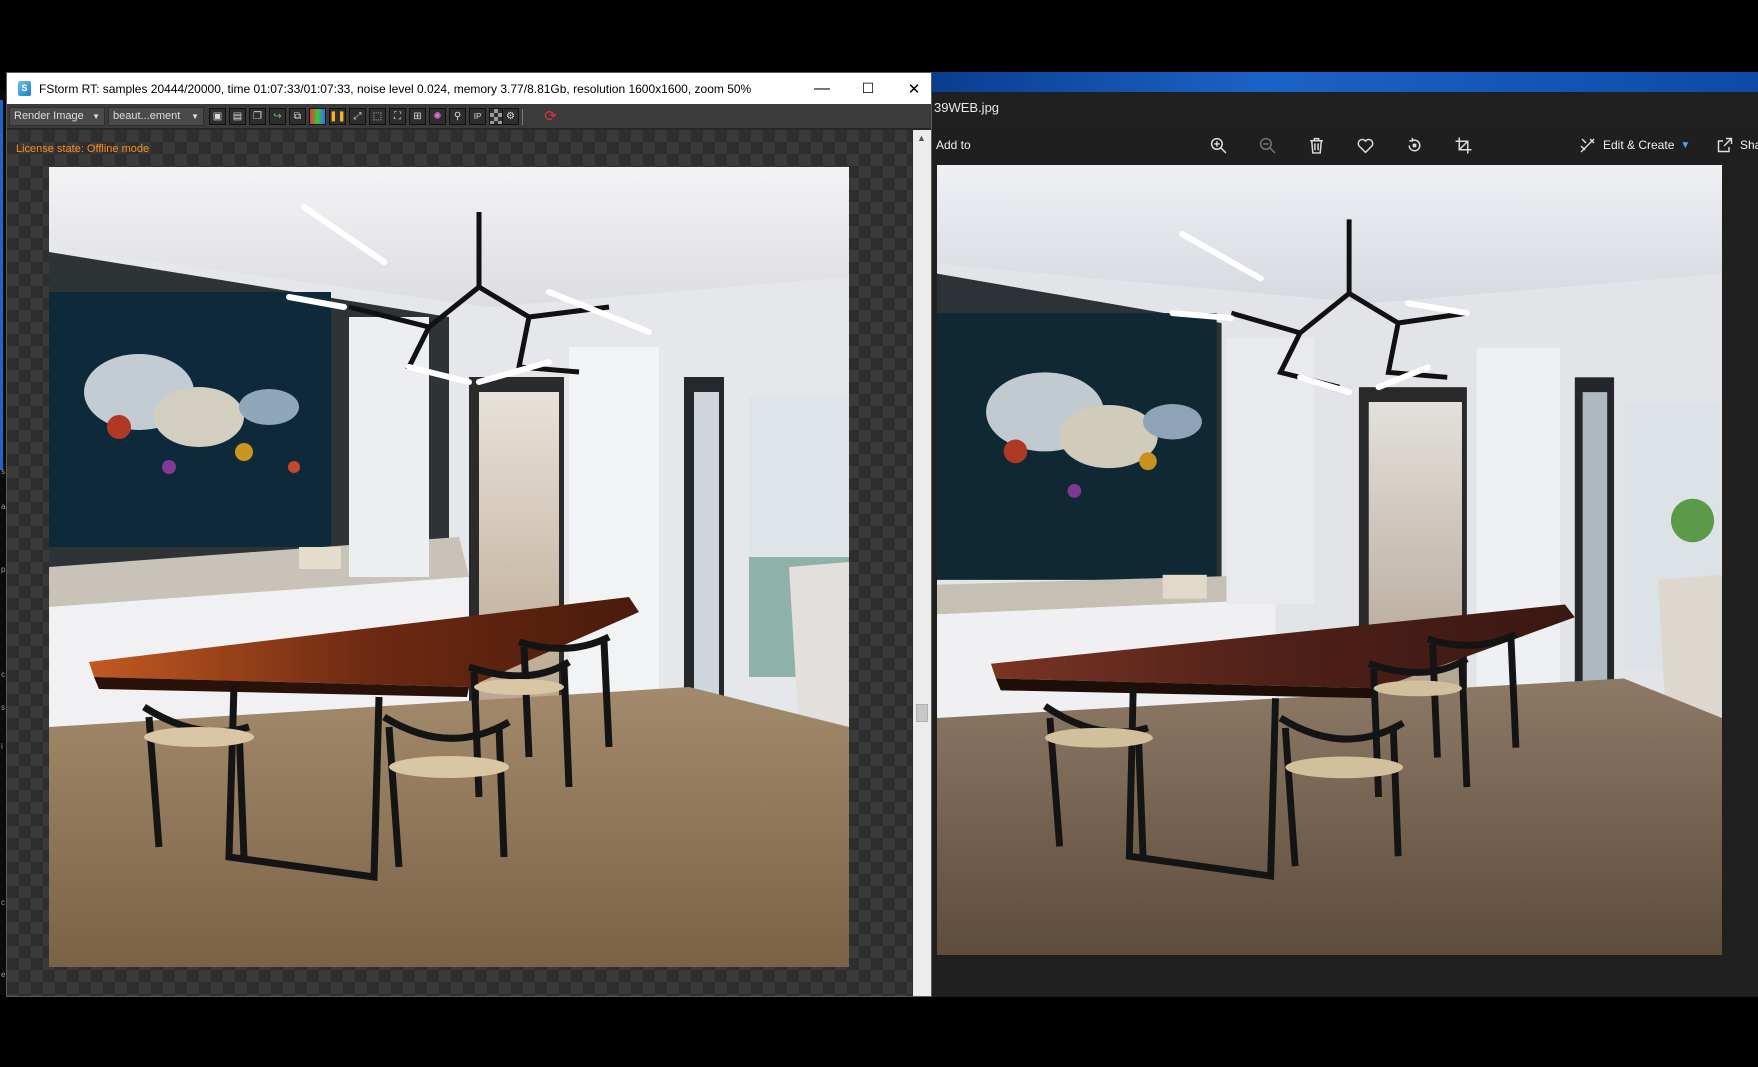  What do you see at coordinates (437, 116) in the screenshot?
I see `lens-effects-icon: ✺` at bounding box center [437, 116].